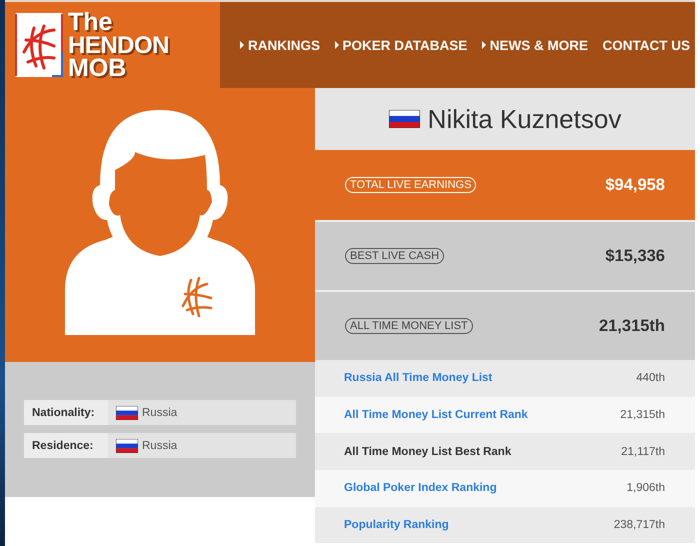  I want to click on stat-label: TOTAL LIVE EARNINGS, so click(410, 185).